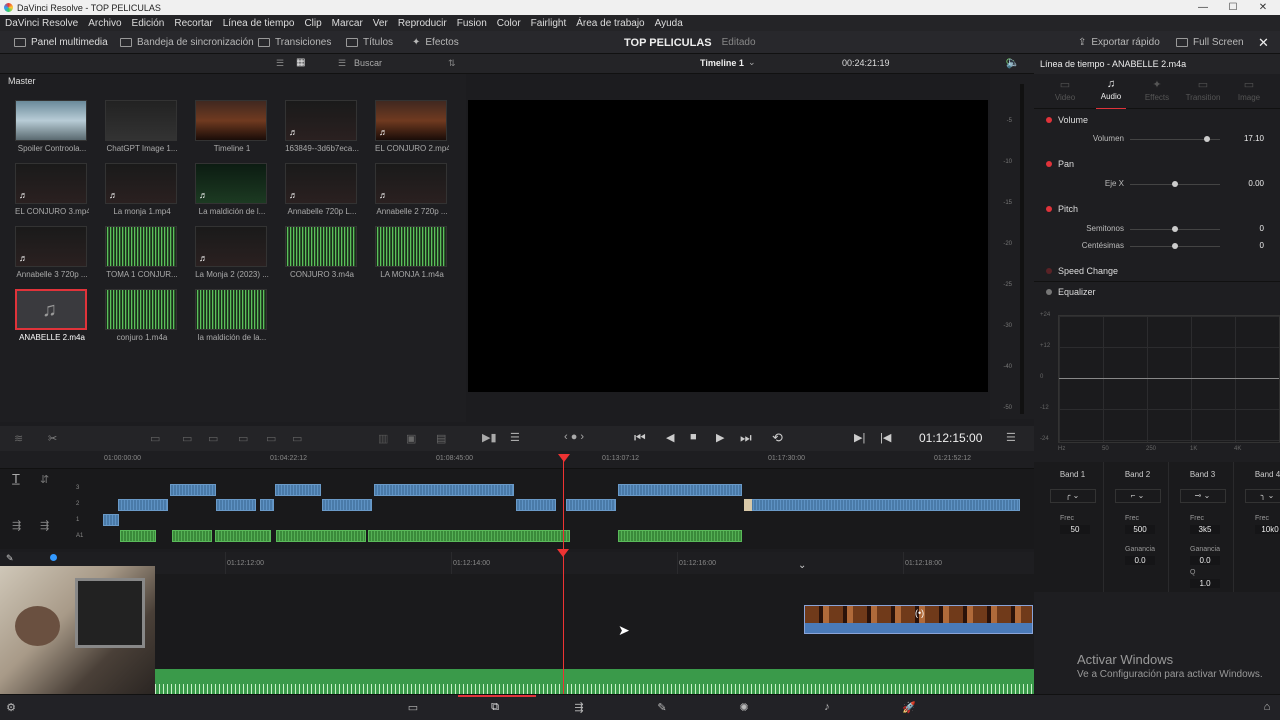  Describe the element at coordinates (435, 42) in the screenshot. I see `effects-toggle: ✦ Efectos` at that location.